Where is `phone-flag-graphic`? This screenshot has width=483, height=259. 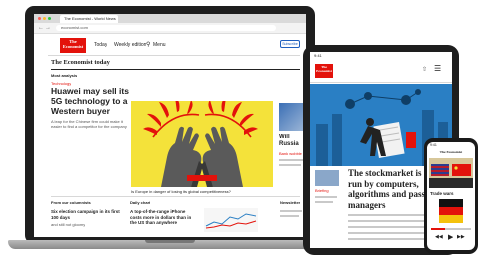 phone-flag-graphic is located at coordinates (451, 211).